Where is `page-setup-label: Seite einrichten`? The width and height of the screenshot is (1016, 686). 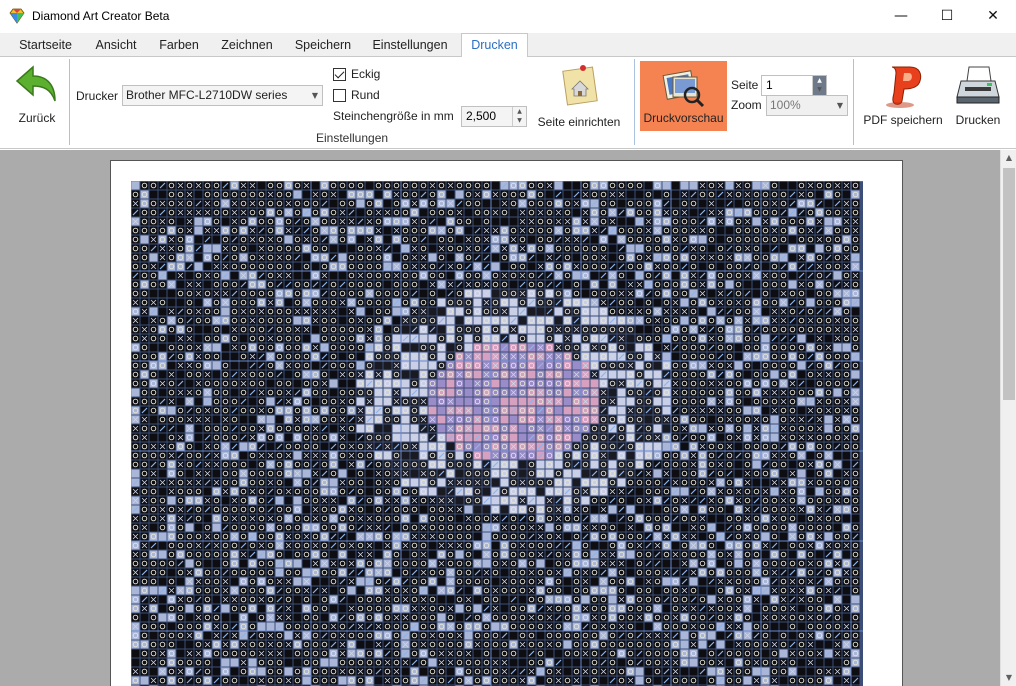 page-setup-label: Seite einrichten is located at coordinates (579, 122).